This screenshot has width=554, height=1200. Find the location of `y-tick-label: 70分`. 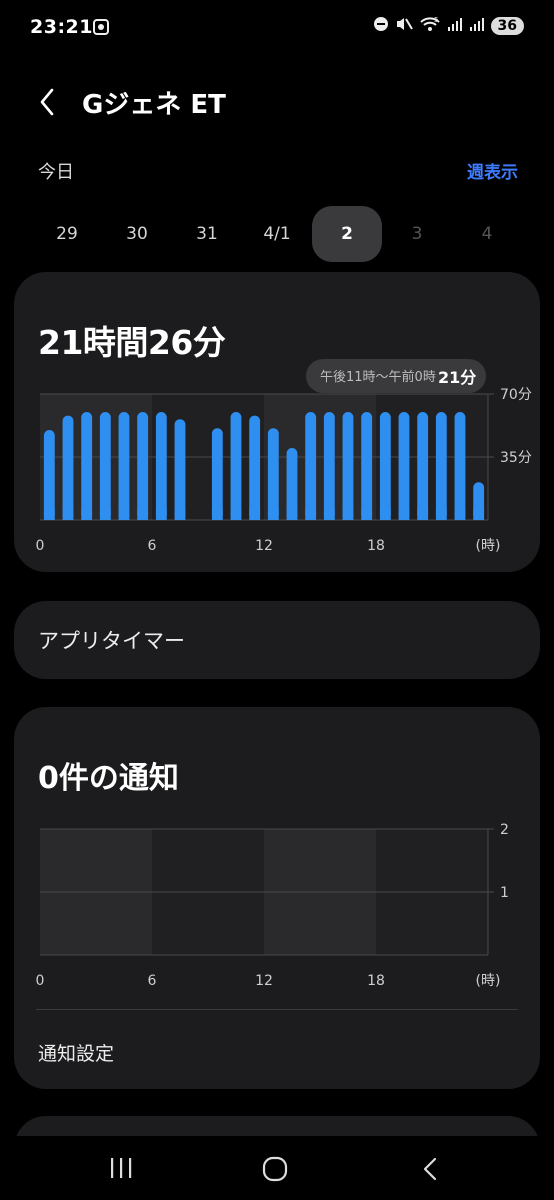

y-tick-label: 70分 is located at coordinates (516, 395).